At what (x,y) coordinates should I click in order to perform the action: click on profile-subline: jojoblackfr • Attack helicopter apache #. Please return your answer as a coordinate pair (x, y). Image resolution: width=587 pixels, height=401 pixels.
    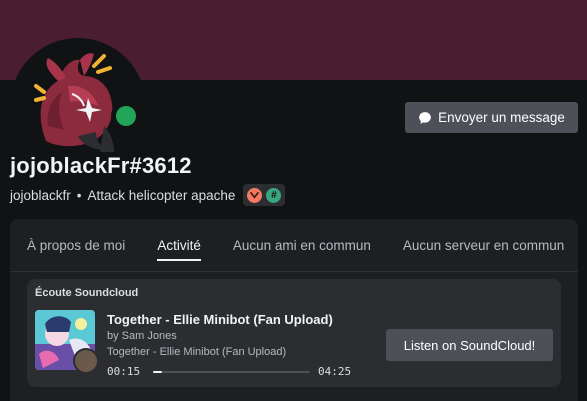
    Looking at the image, I should click on (148, 195).